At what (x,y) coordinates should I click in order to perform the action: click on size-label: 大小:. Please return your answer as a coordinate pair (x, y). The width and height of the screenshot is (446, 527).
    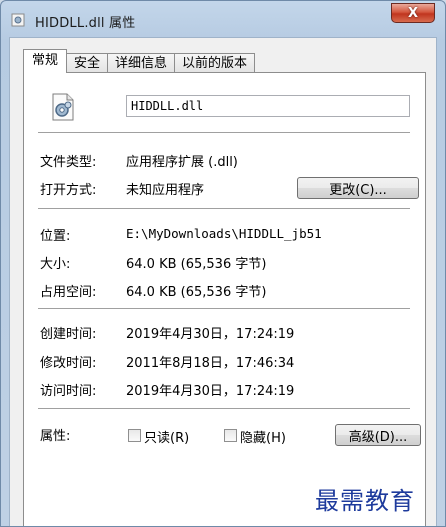
    Looking at the image, I should click on (55, 264).